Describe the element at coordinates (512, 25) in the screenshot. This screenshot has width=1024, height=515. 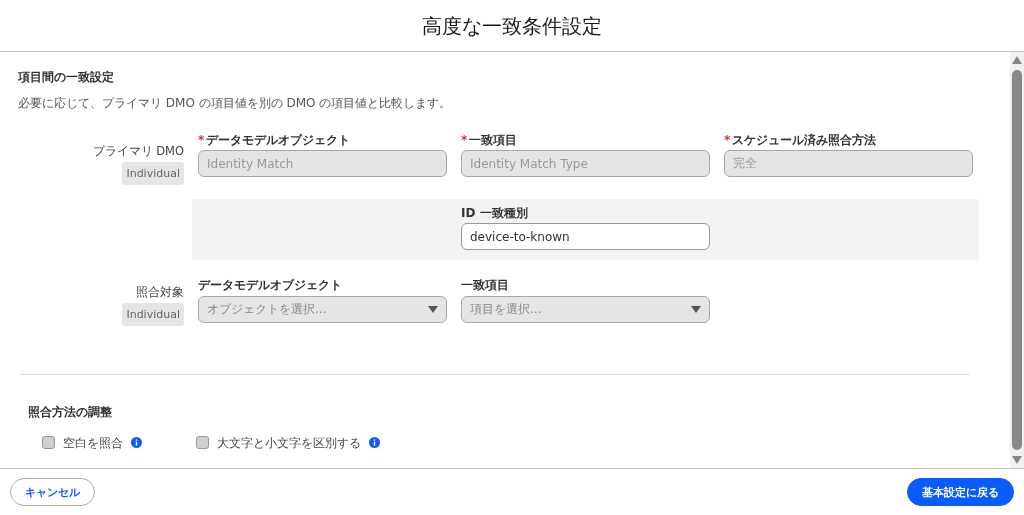
I see `dialog-title: 高度な一致条件設定` at that location.